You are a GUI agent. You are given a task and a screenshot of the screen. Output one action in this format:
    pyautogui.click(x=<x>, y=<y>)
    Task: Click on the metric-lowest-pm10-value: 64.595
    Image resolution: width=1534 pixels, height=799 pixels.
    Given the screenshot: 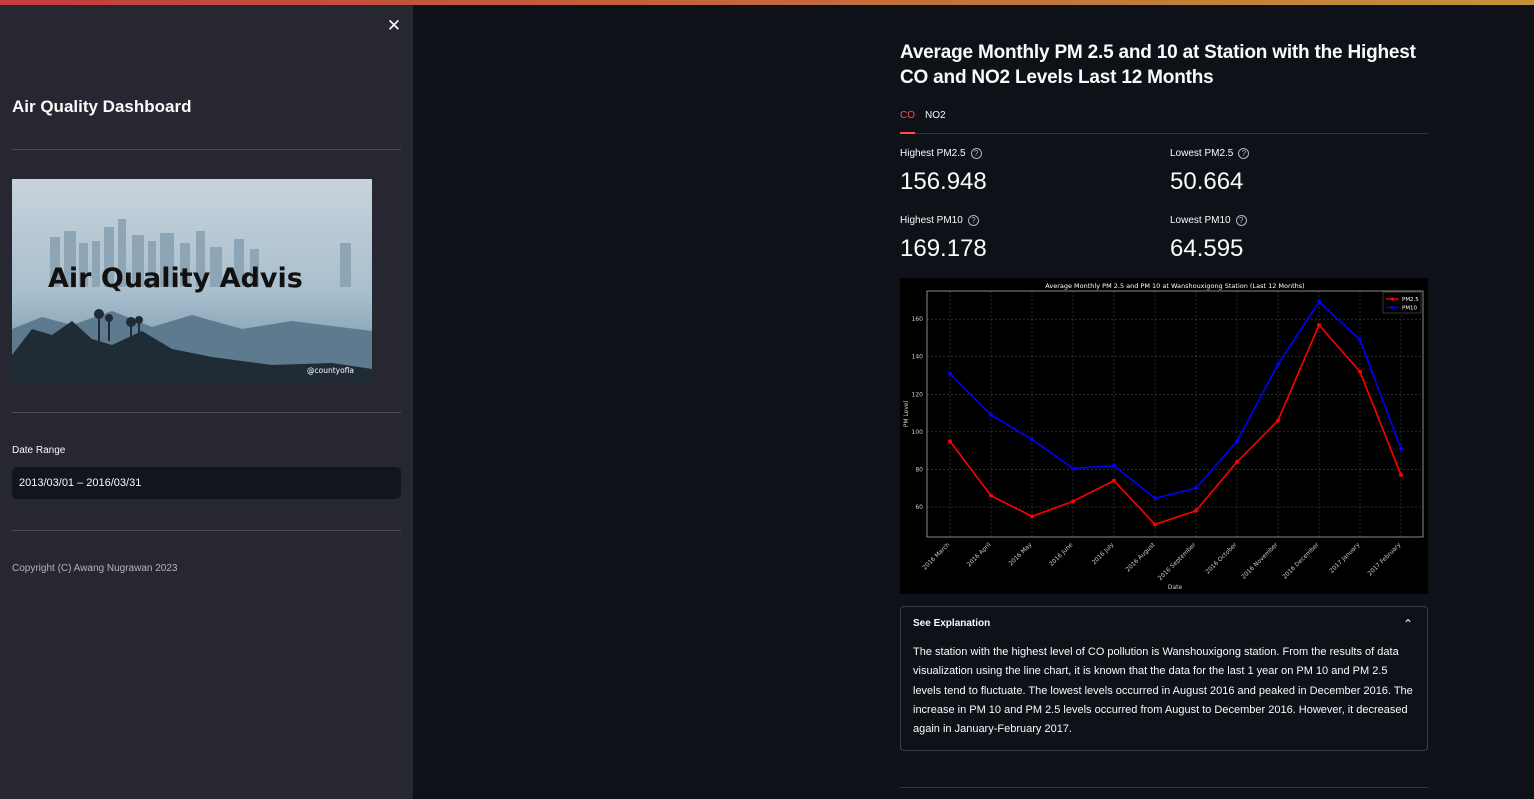 What is the action you would take?
    pyautogui.click(x=1207, y=248)
    